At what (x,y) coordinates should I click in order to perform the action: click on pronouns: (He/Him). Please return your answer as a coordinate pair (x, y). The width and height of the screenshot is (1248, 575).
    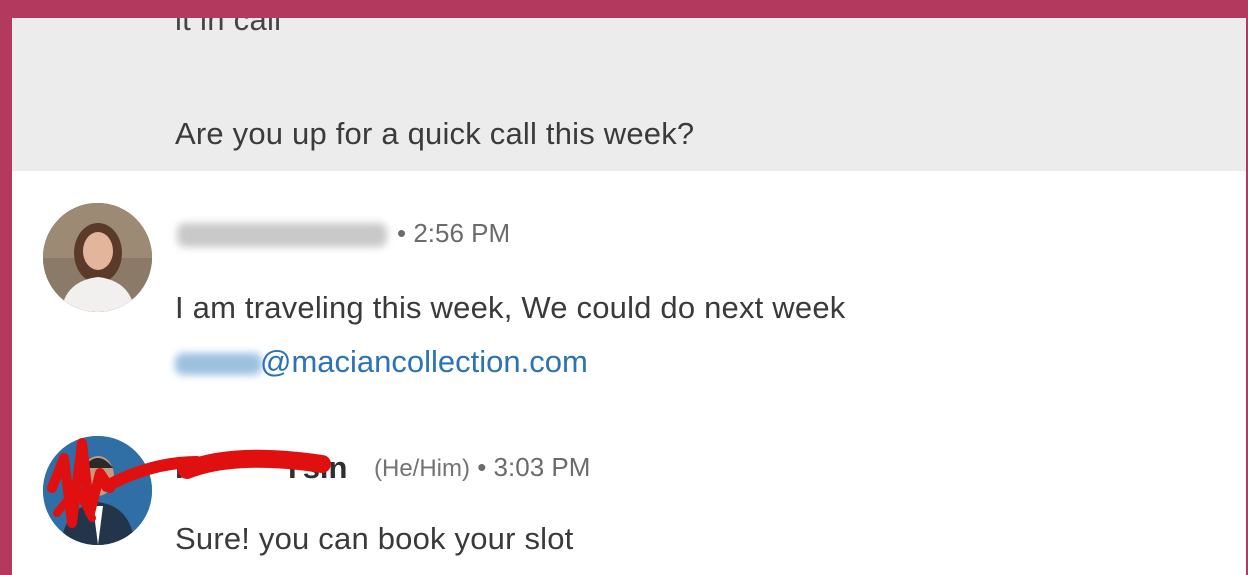
    Looking at the image, I should click on (422, 468).